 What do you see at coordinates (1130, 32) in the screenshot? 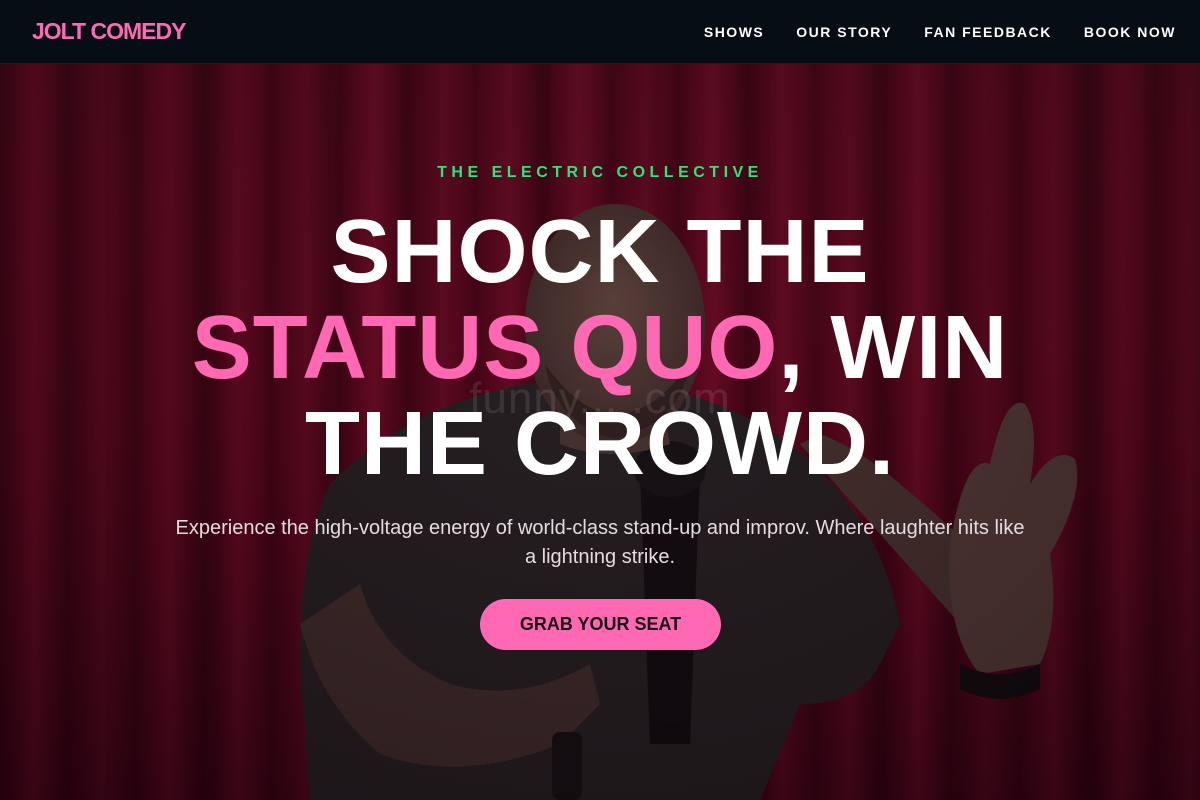
I see `nav-link-book-now: BOOK NOW` at bounding box center [1130, 32].